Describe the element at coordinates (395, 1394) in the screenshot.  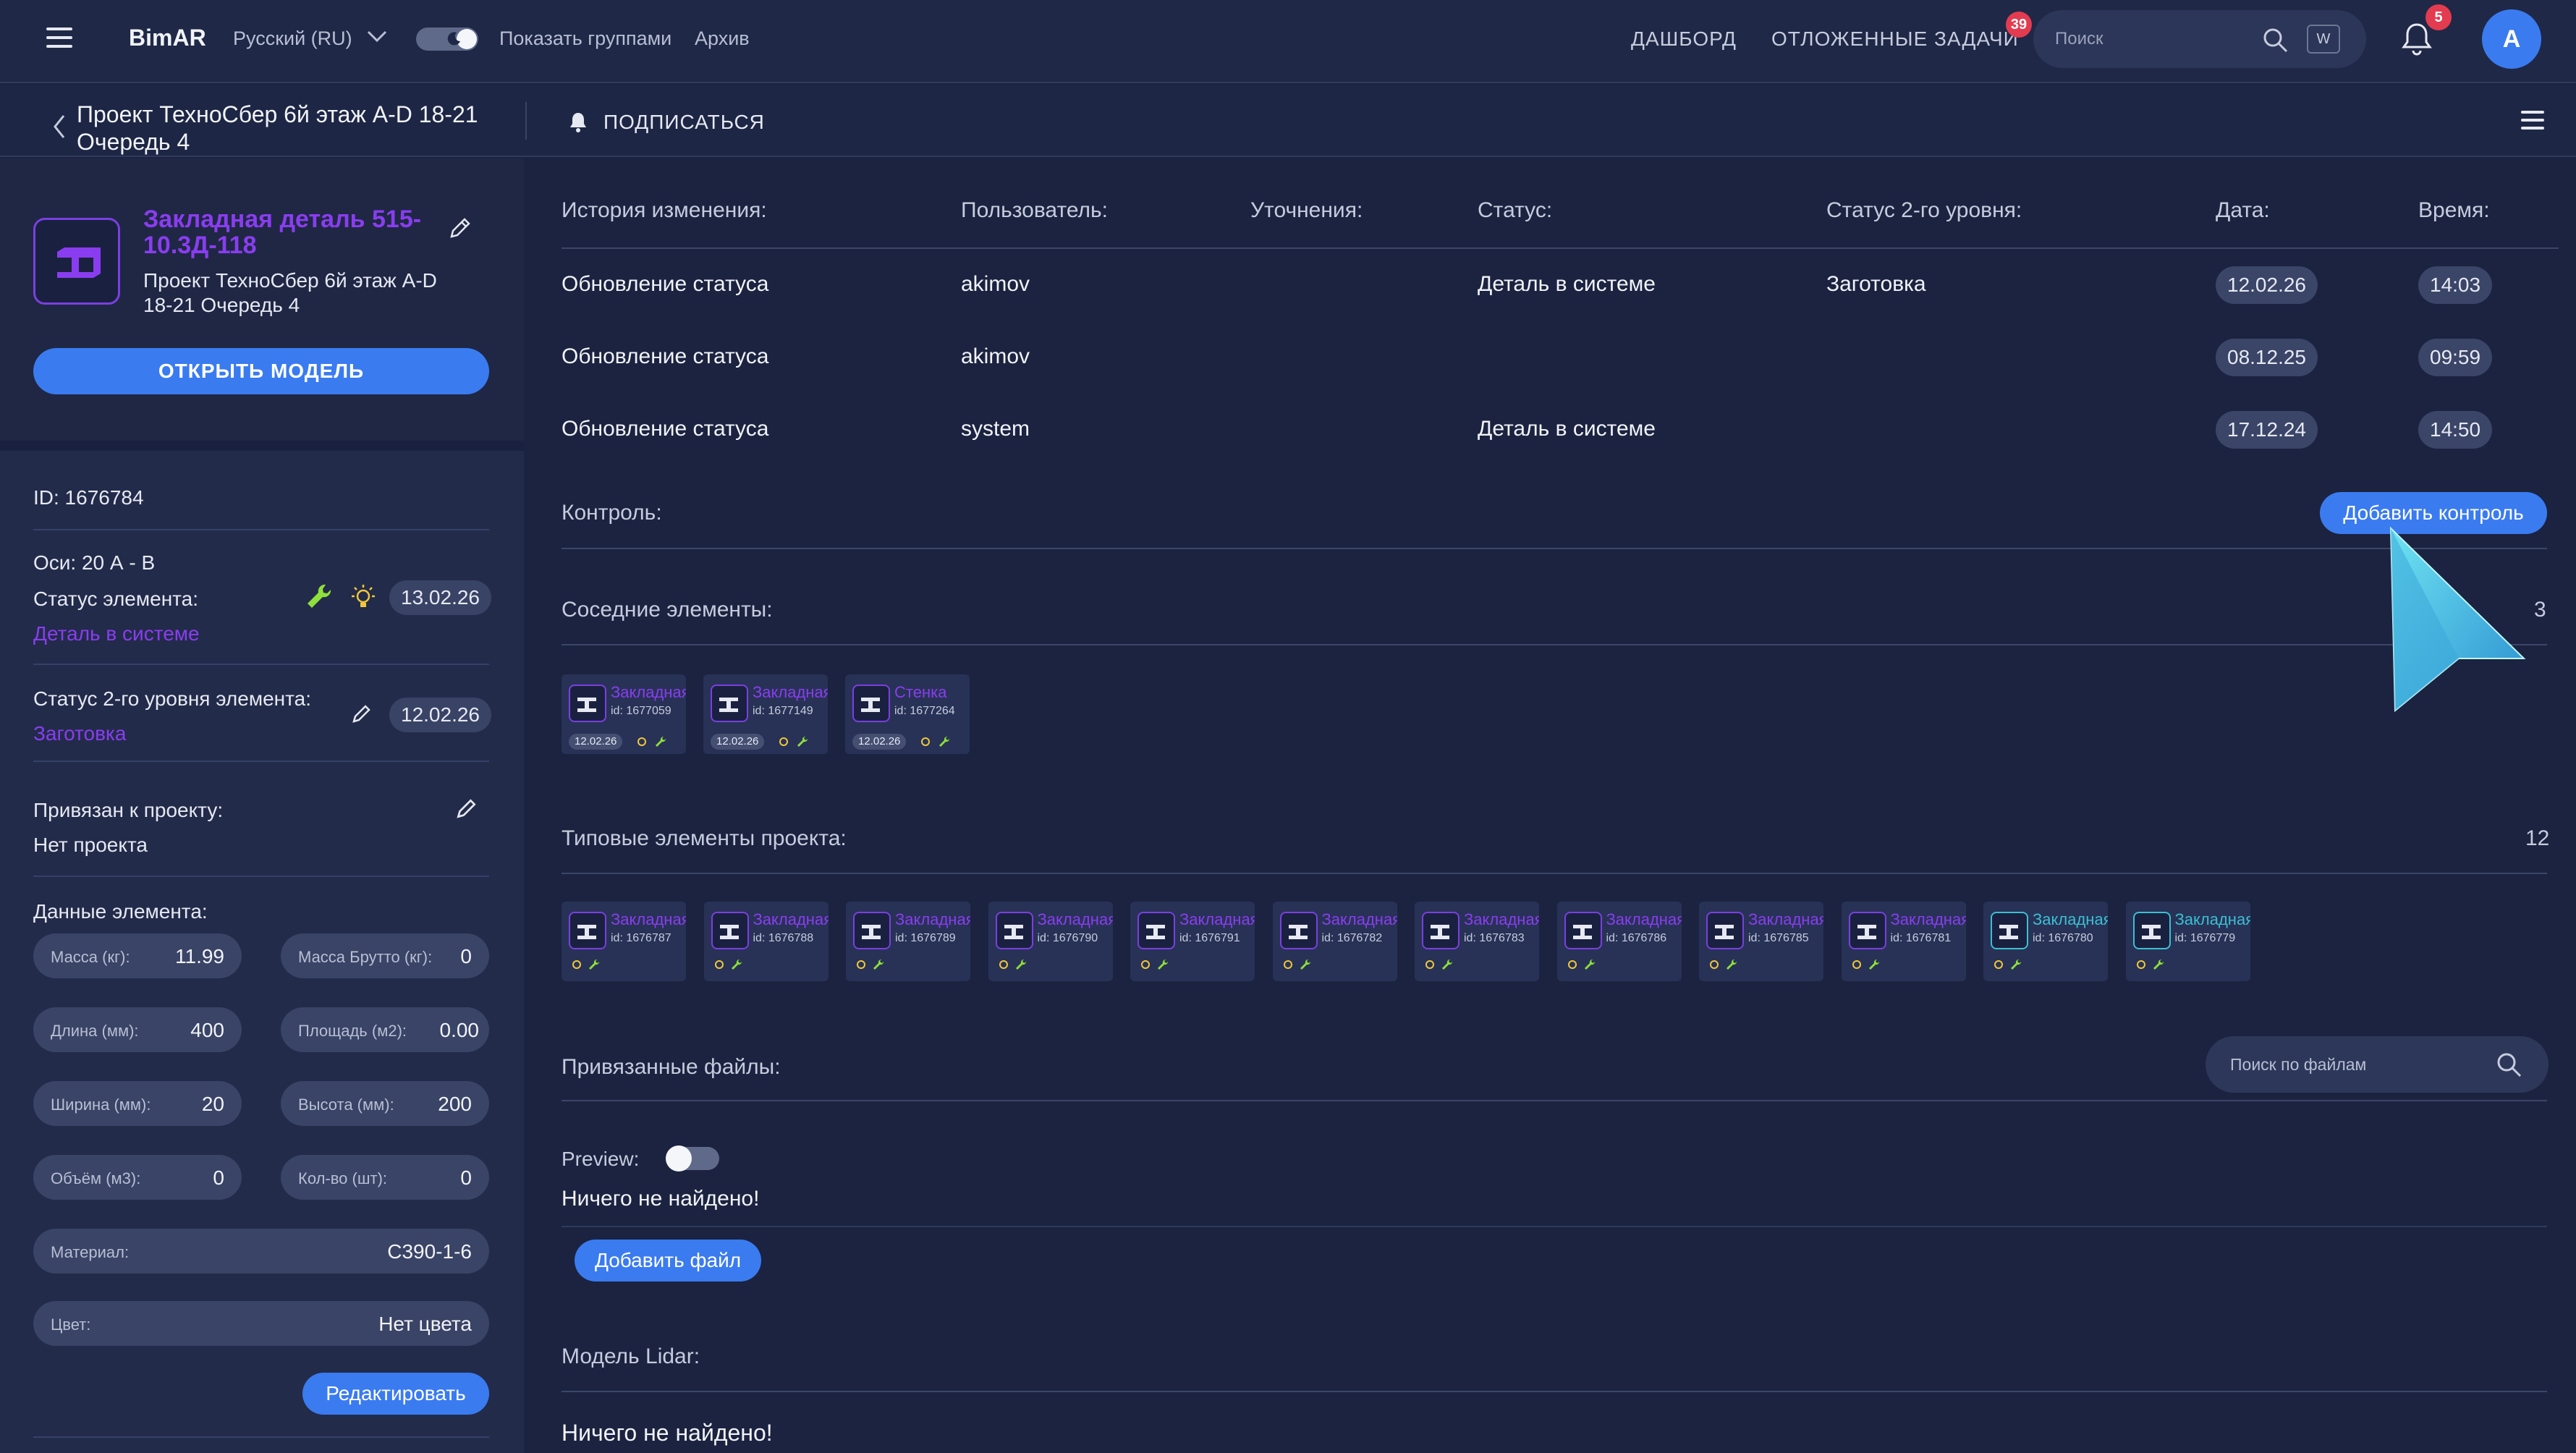
I see `edit-button: Редактировать` at that location.